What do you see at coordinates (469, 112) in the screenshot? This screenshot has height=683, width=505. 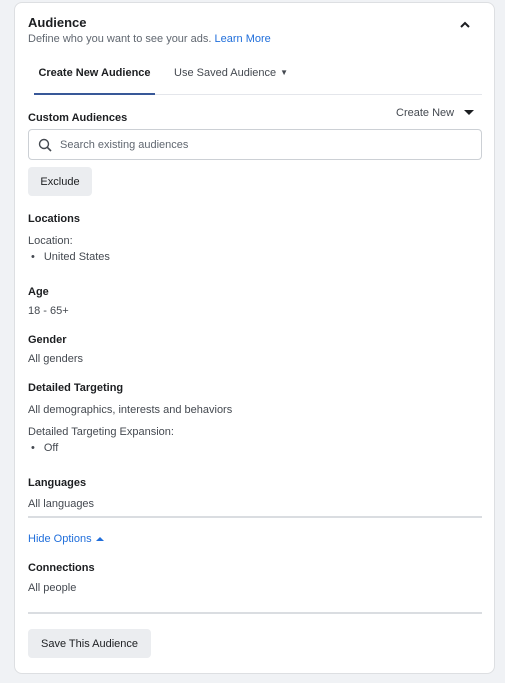 I see `caret-down-icon` at bounding box center [469, 112].